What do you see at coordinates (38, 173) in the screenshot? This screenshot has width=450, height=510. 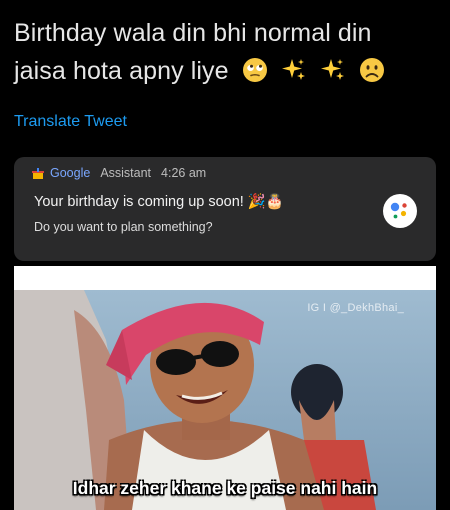 I see `assistant-small-icon` at bounding box center [38, 173].